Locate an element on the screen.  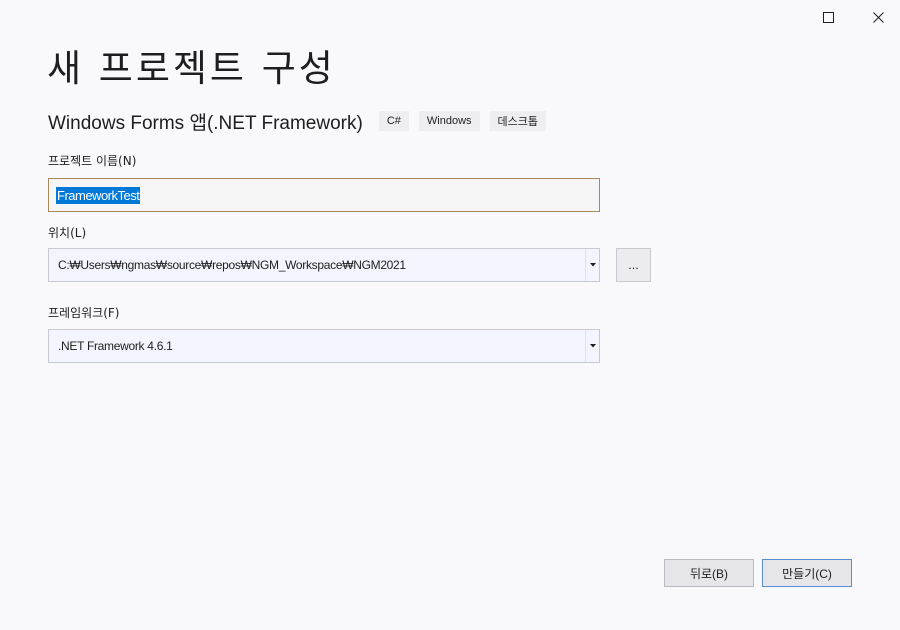
framework-dropdown-button is located at coordinates (592, 346).